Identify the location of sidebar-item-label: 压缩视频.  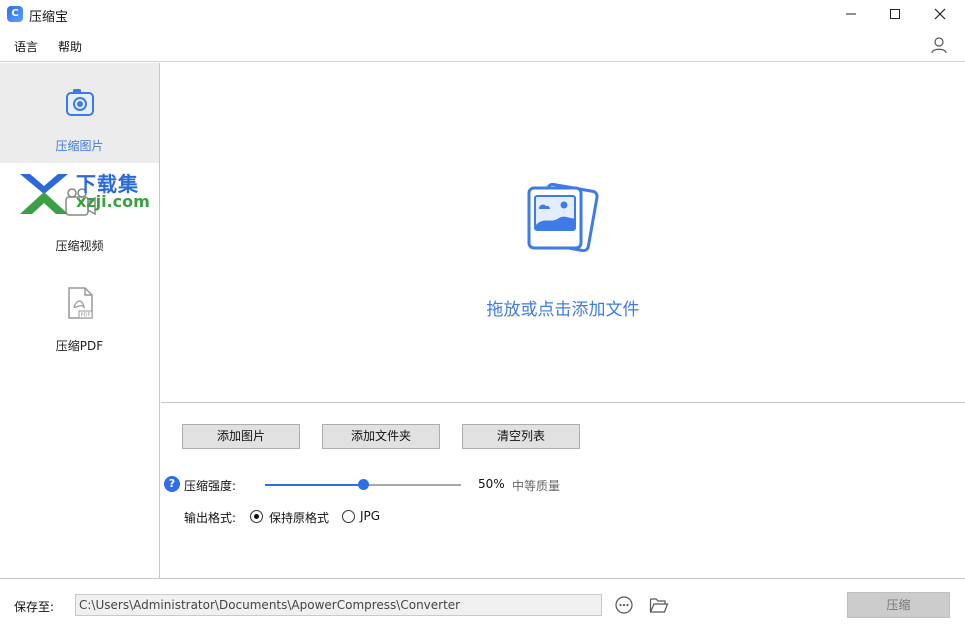
(79, 246).